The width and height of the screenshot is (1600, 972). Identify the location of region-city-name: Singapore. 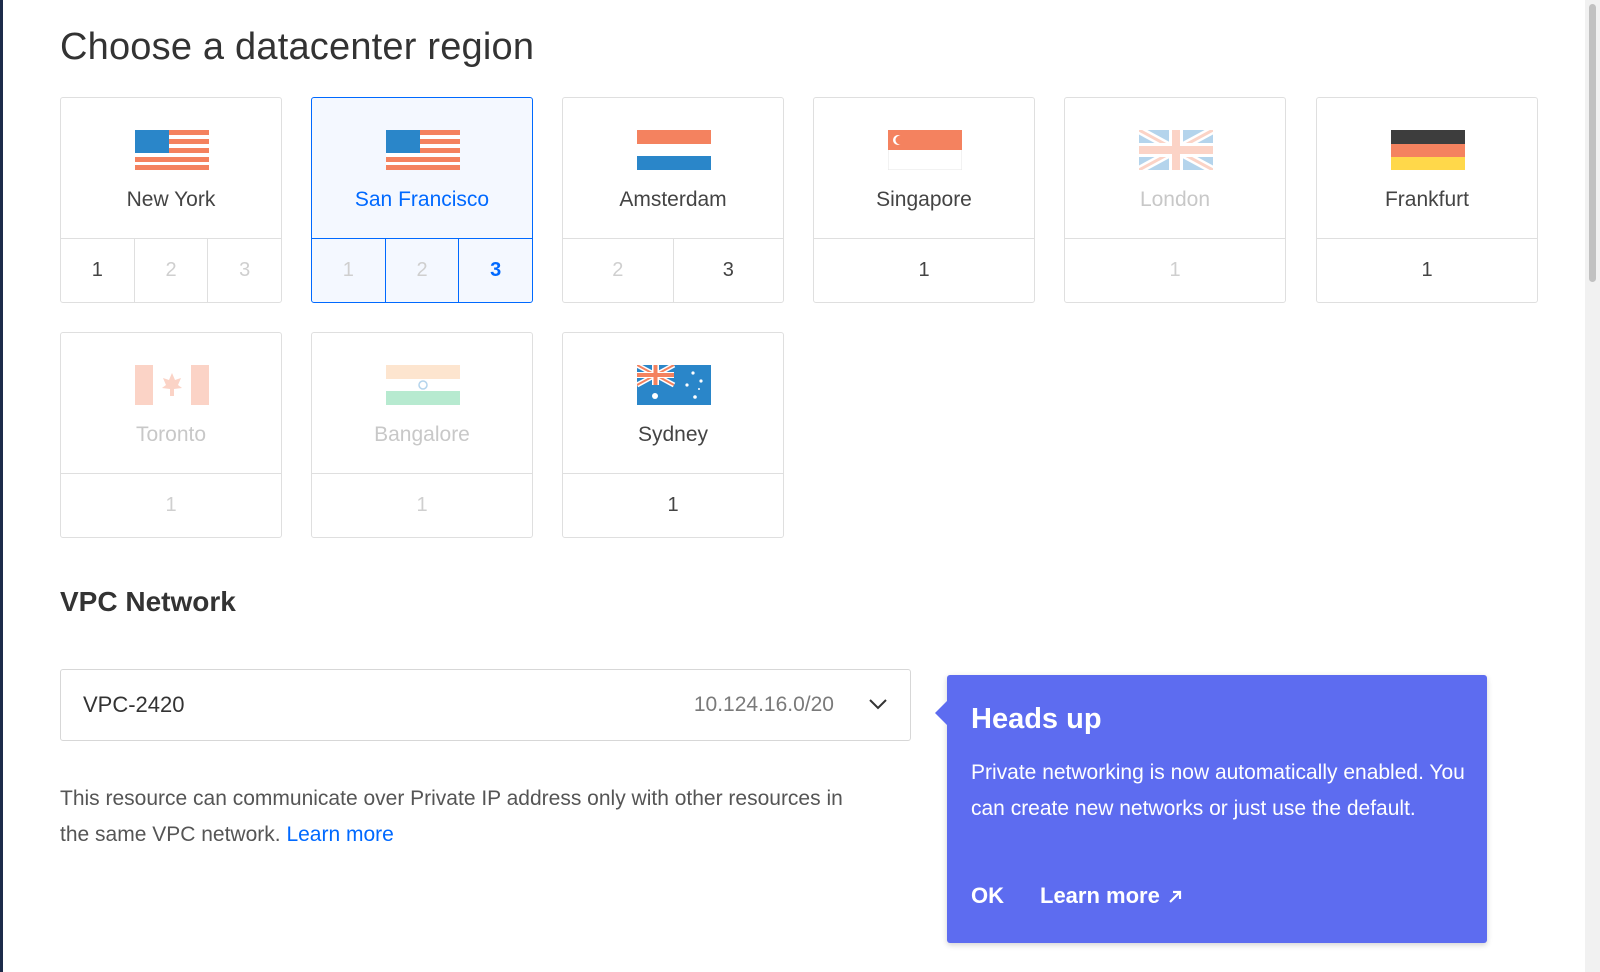
(924, 199).